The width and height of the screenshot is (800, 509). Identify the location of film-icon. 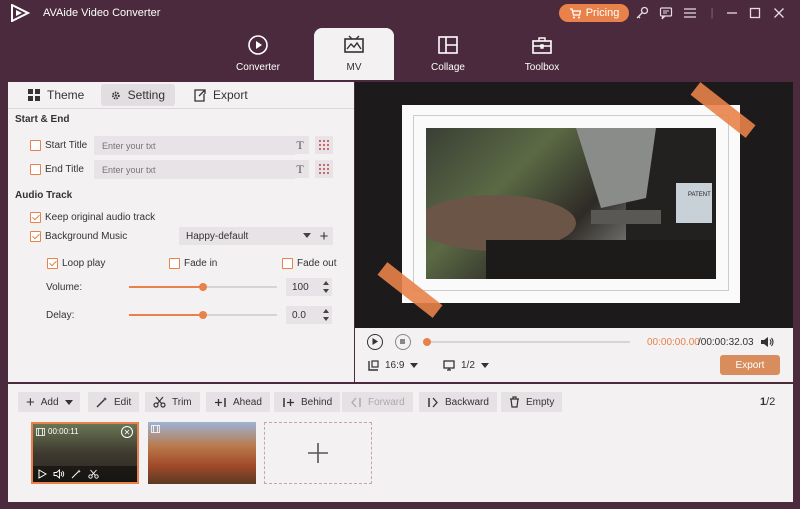
(40, 432).